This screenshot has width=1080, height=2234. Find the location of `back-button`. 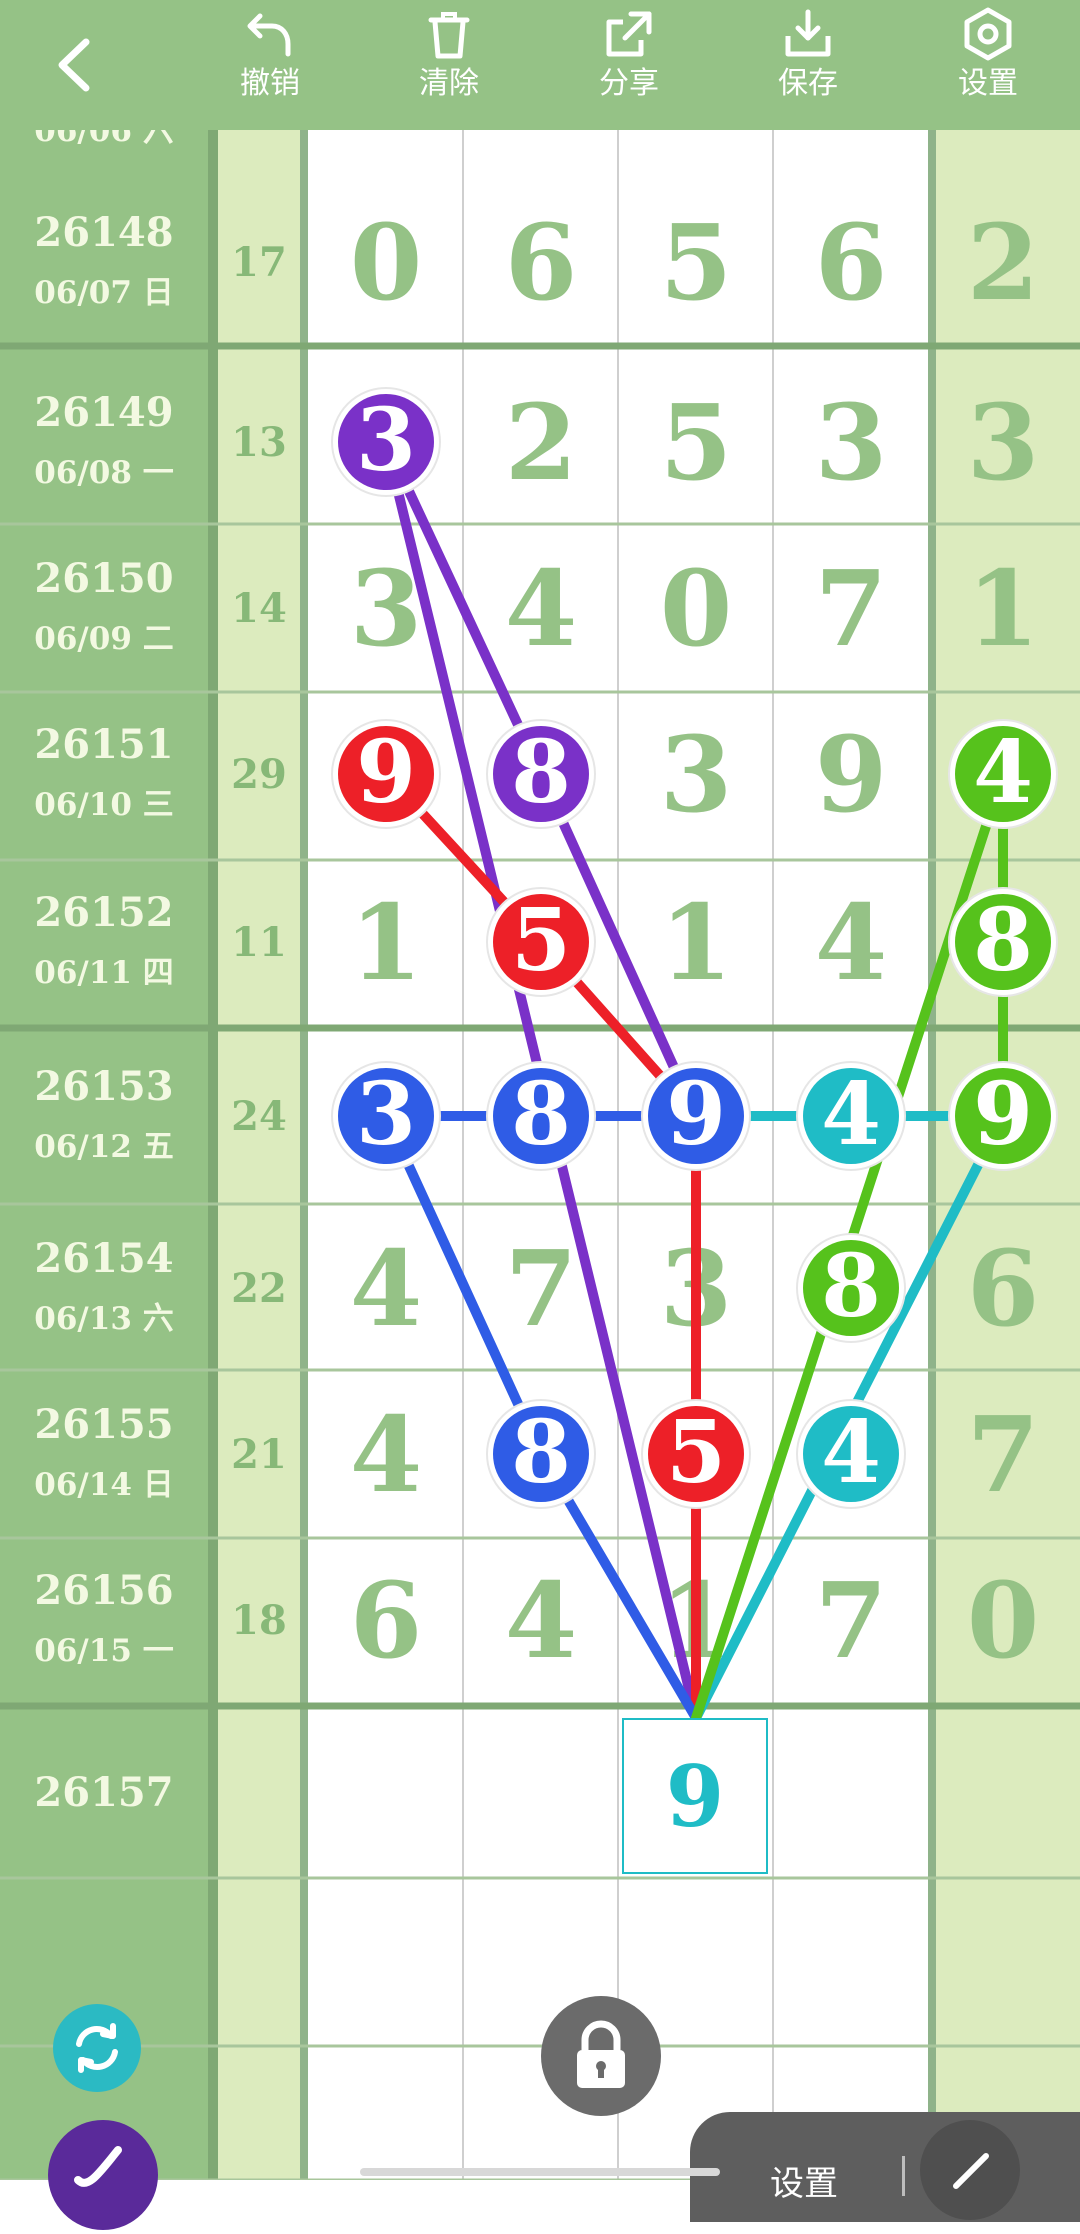

back-button is located at coordinates (75, 65).